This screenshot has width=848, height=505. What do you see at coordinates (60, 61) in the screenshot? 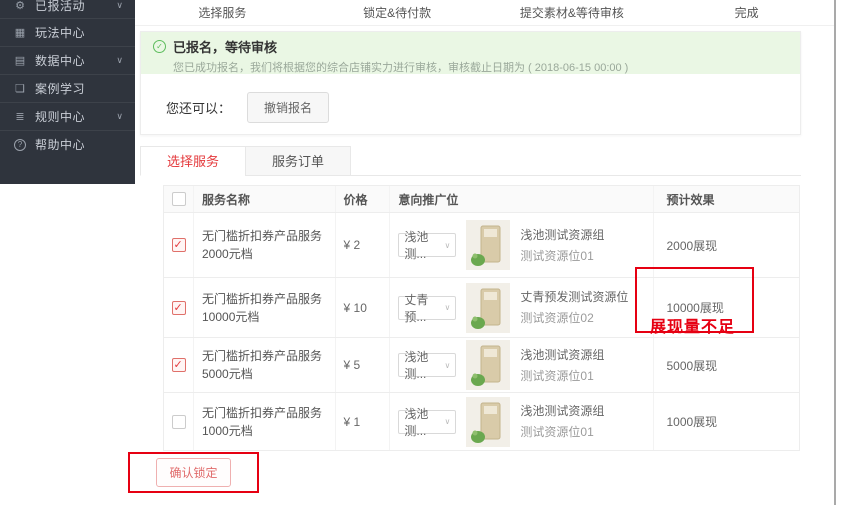
I see `sidebar-item-label: 数据中心` at bounding box center [60, 61].